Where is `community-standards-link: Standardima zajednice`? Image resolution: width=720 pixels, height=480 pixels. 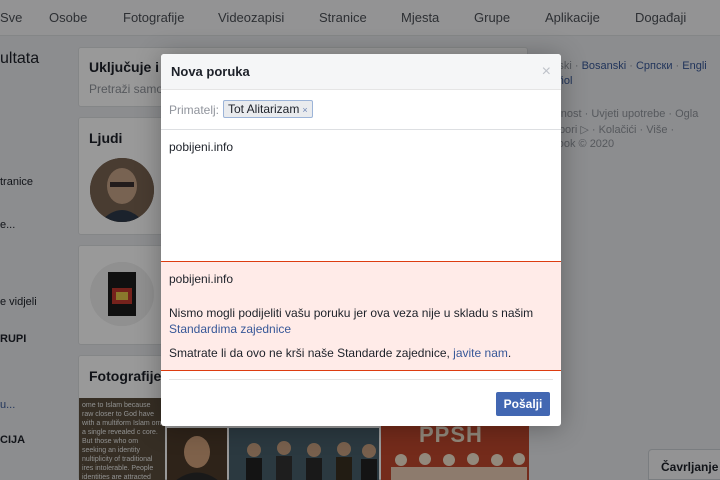
community-standards-link: Standardima zajednice is located at coordinates (230, 329).